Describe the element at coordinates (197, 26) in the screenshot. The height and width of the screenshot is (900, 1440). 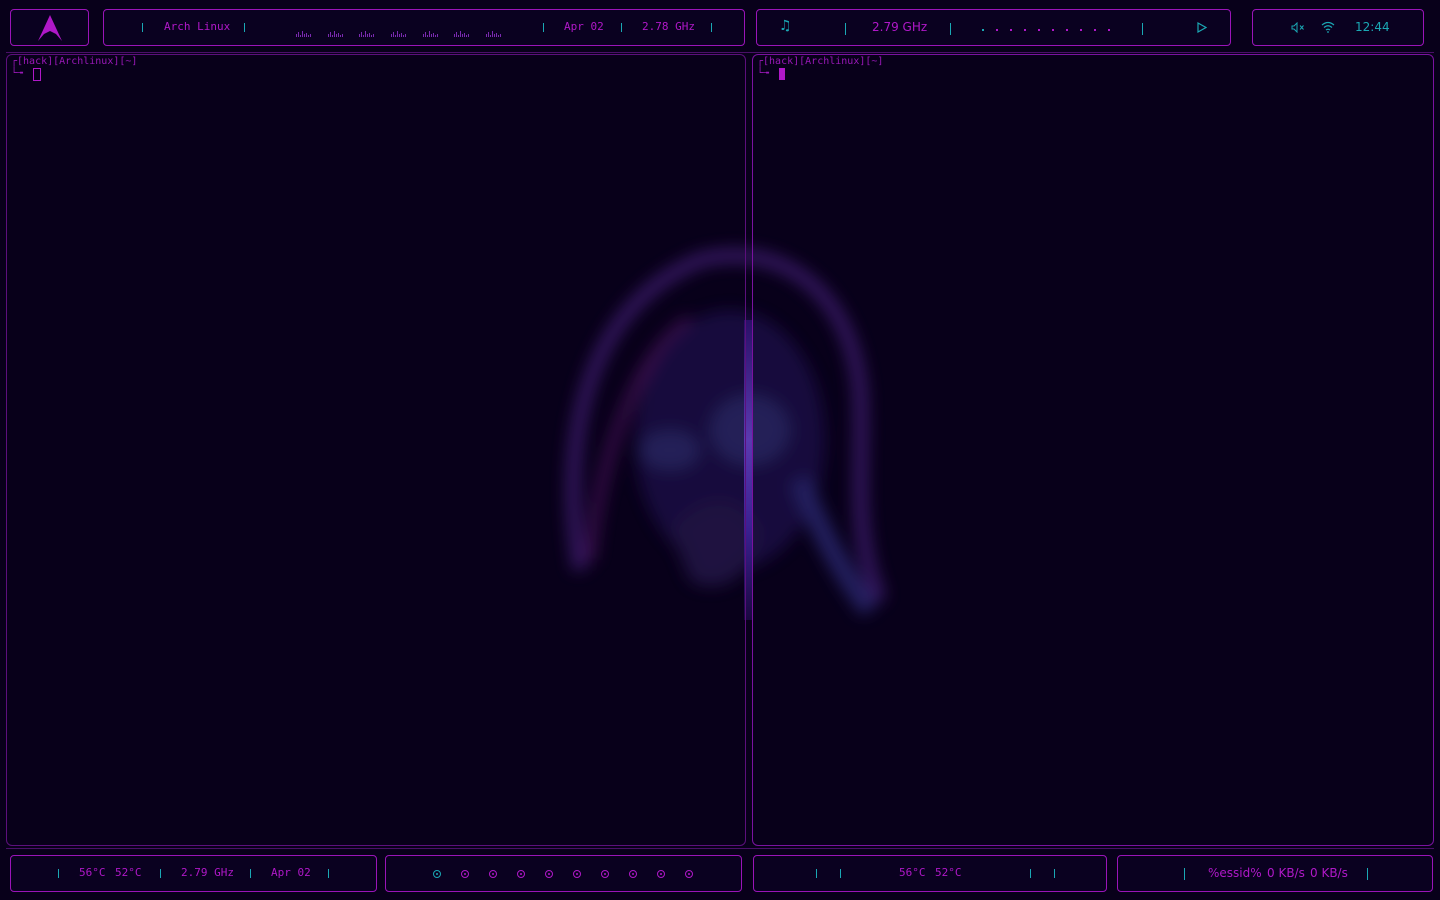
I see `distro-label: Arch Linux` at that location.